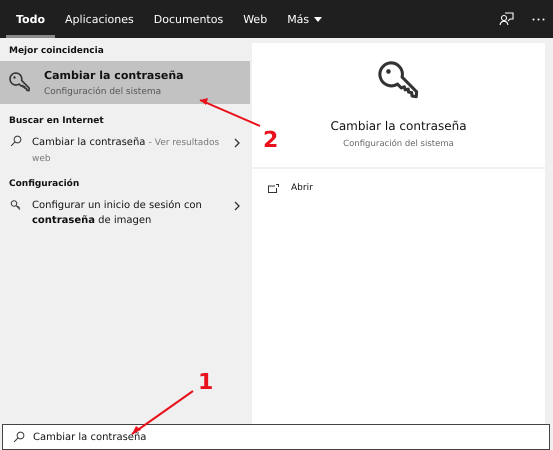 The width and height of the screenshot is (553, 450). I want to click on annotation-number: 2, so click(270, 140).